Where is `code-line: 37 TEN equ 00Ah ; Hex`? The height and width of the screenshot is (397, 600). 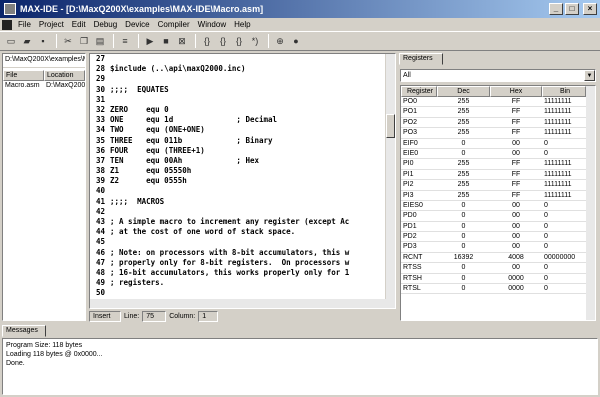
code-line: 37 TEN equ 00Ah ; Hex is located at coordinates (242, 161).